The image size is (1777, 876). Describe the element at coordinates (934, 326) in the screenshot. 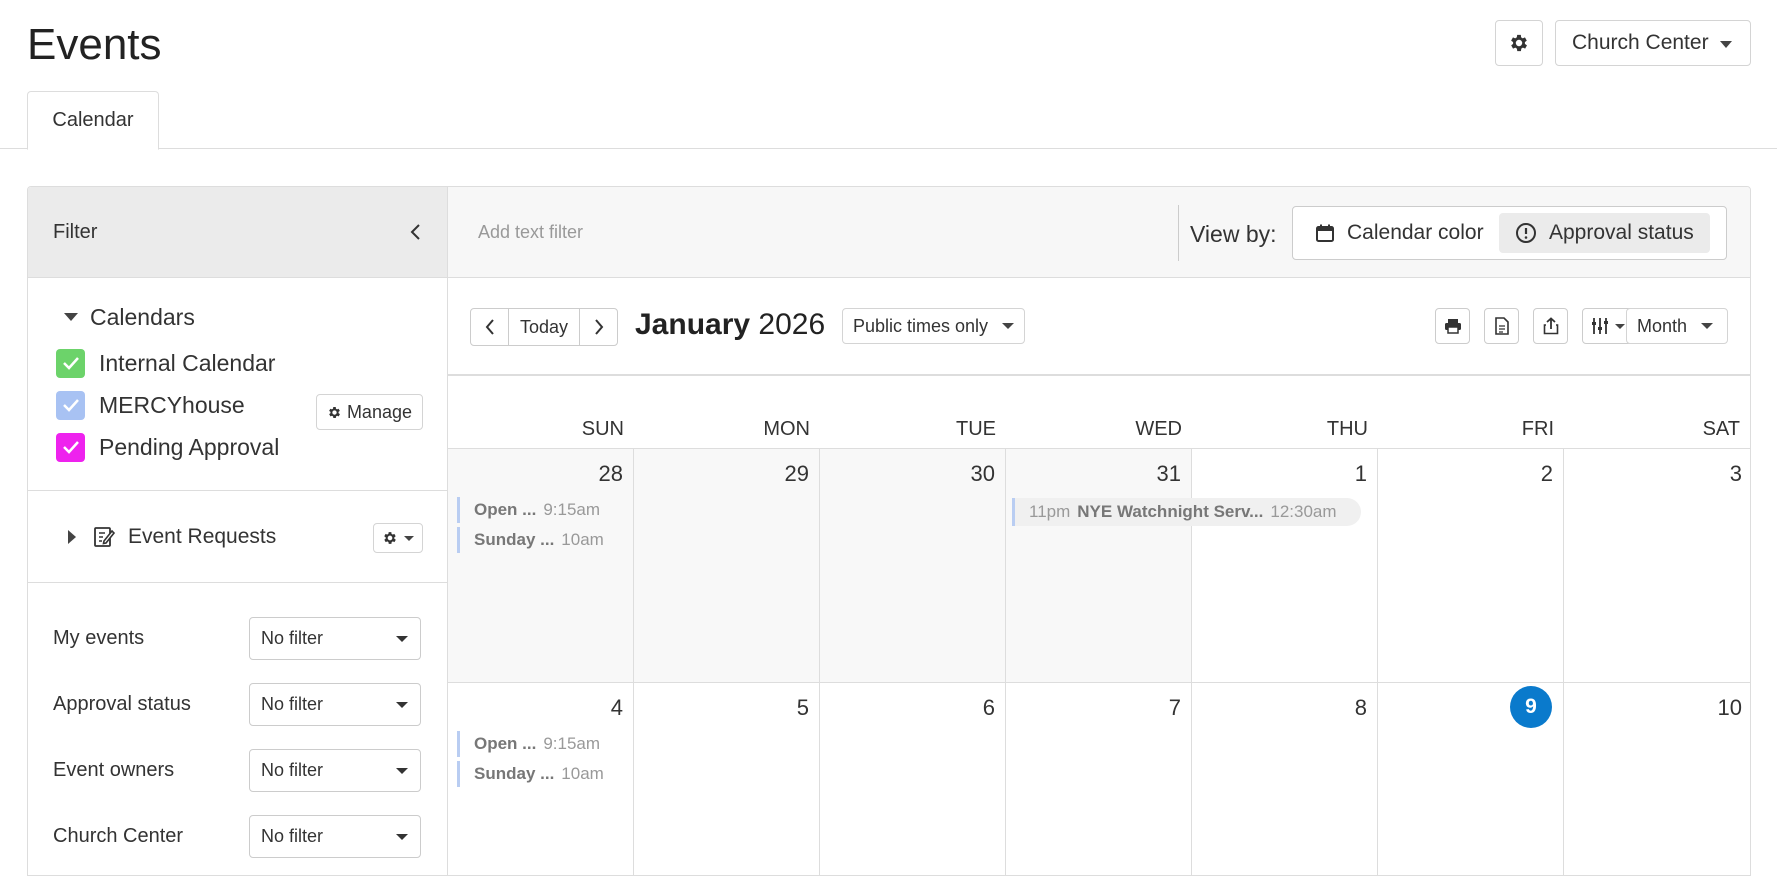

I see `times-filter-dropdown: Public times only` at that location.